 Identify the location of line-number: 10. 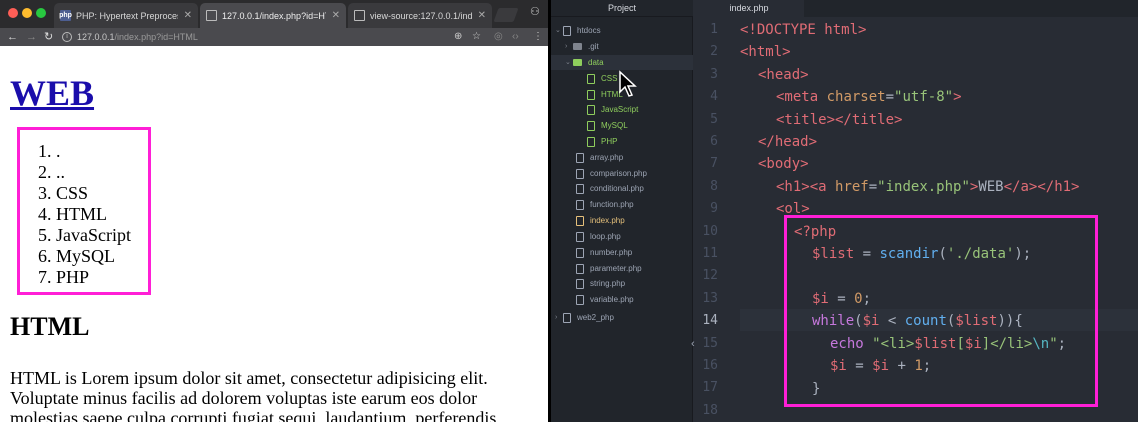
(710, 231).